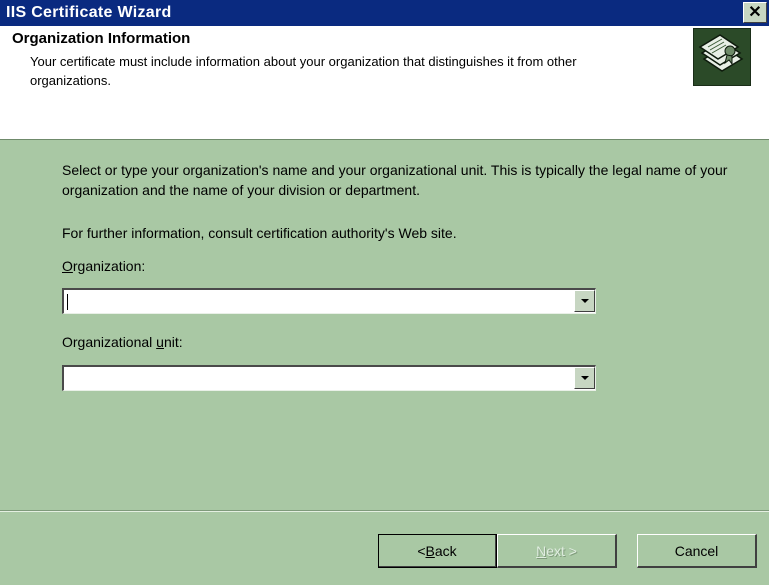 The image size is (769, 585). I want to click on unit-mnemonic: u, so click(160, 342).